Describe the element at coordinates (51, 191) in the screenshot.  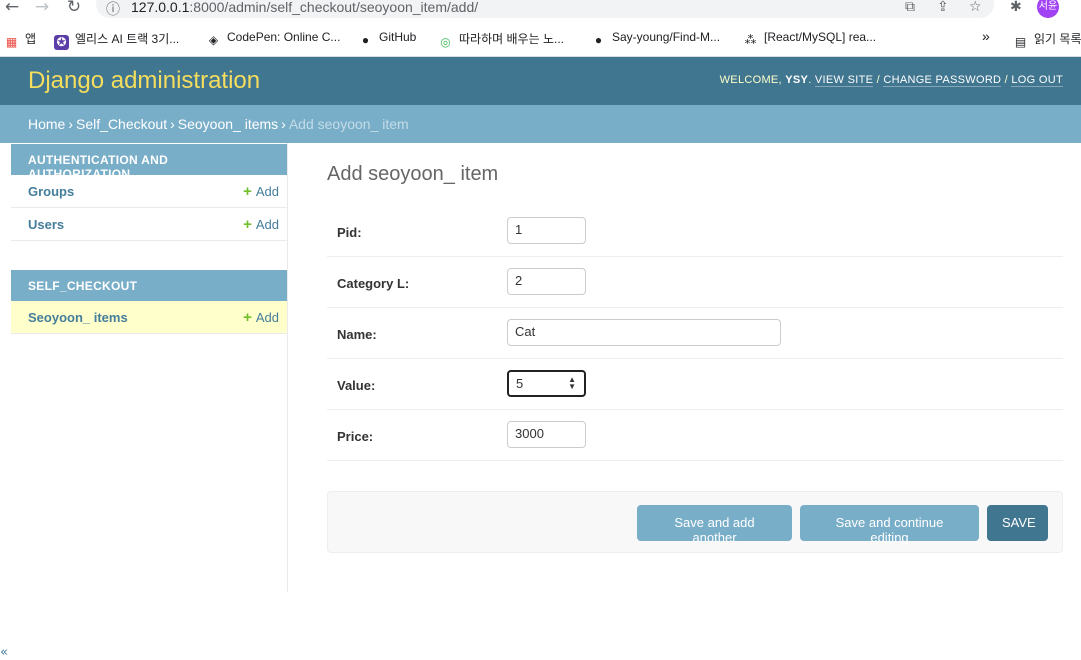
I see `sidebar-item-label: Groups` at that location.